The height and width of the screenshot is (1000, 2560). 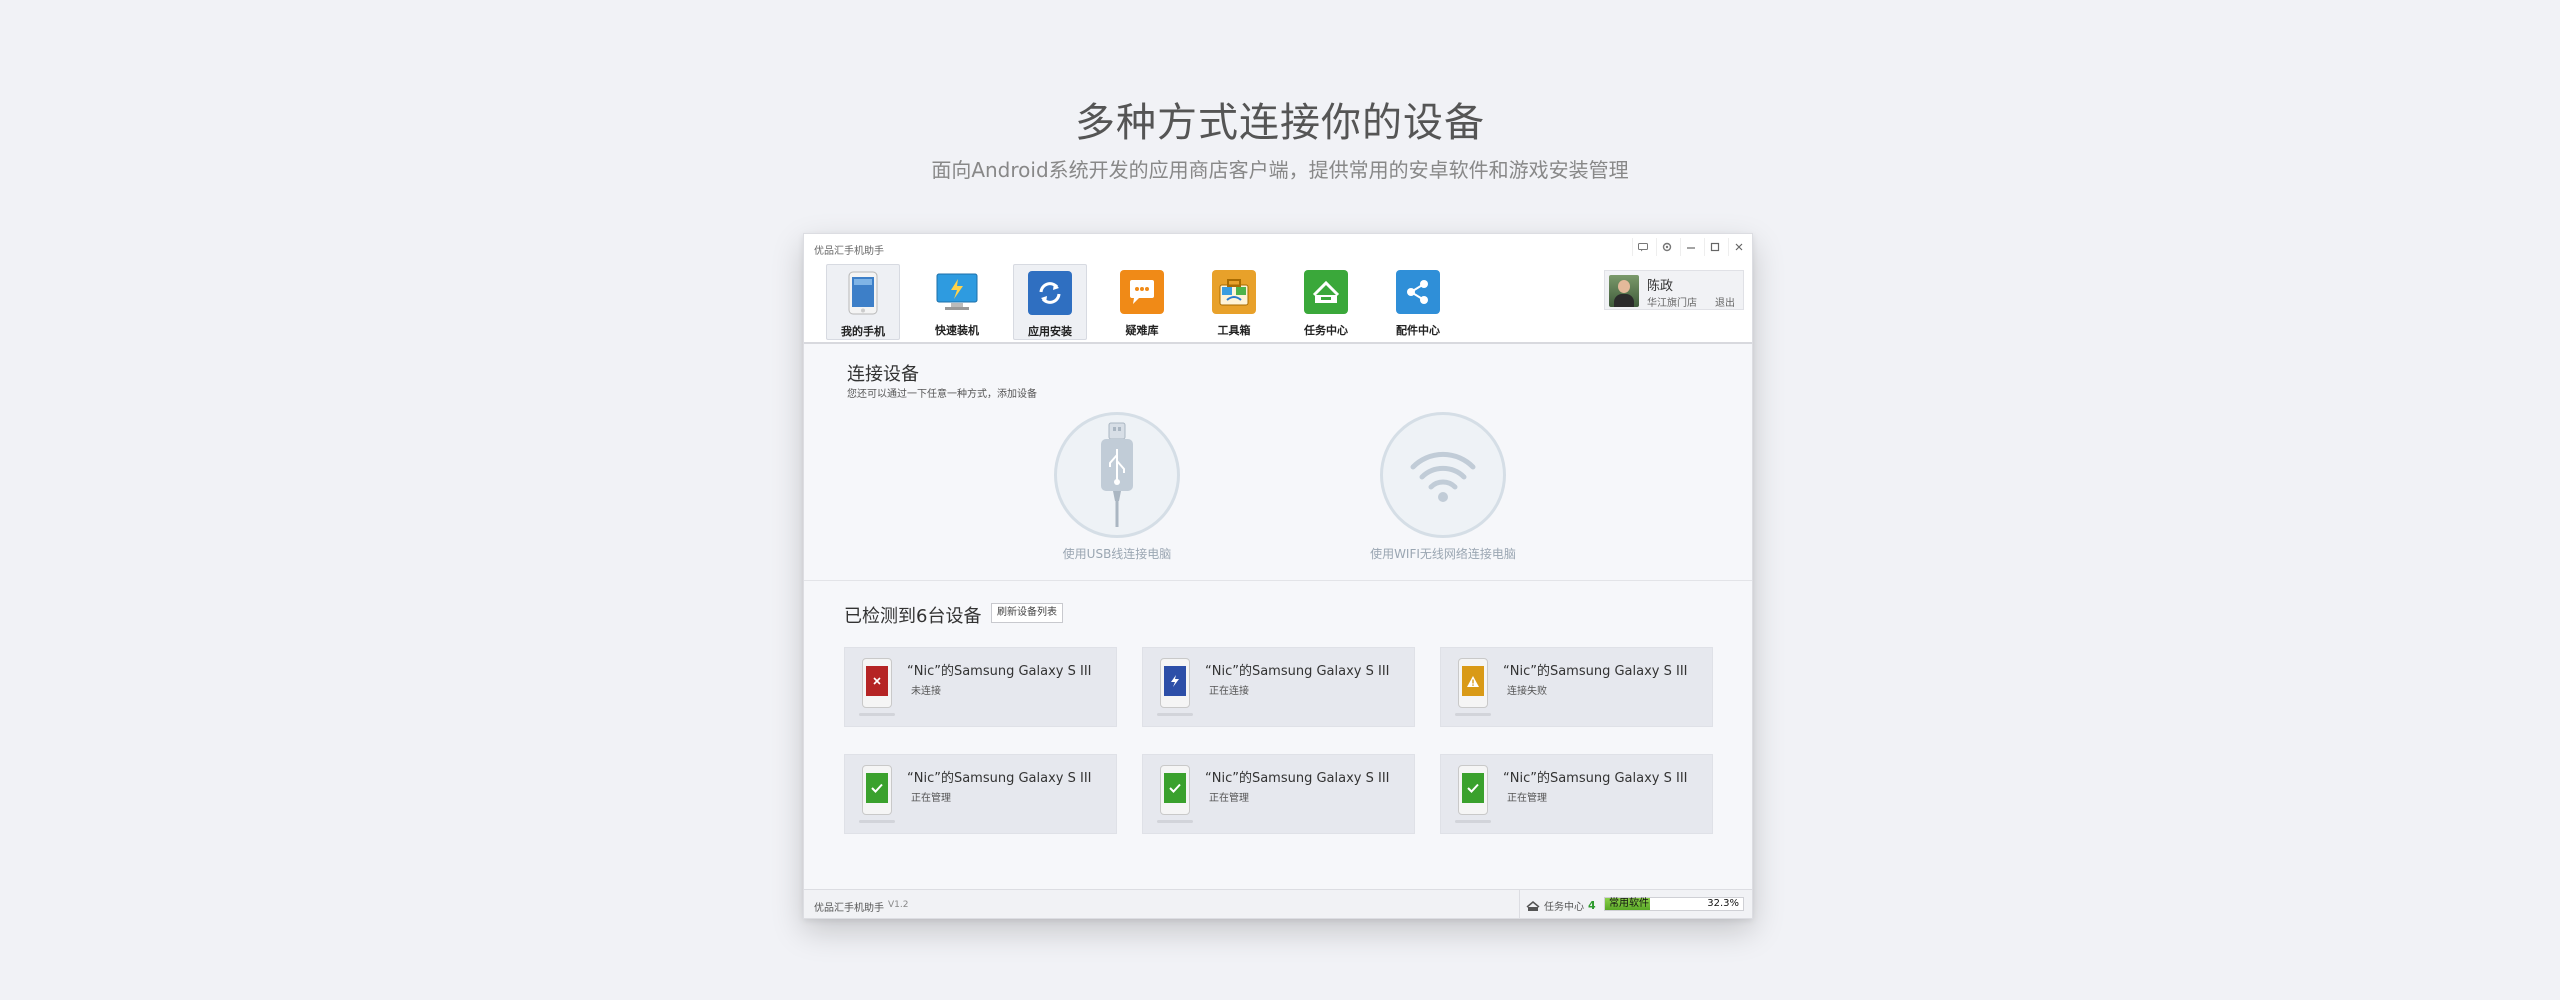 I want to click on user-name: 陈政, so click(x=1660, y=286).